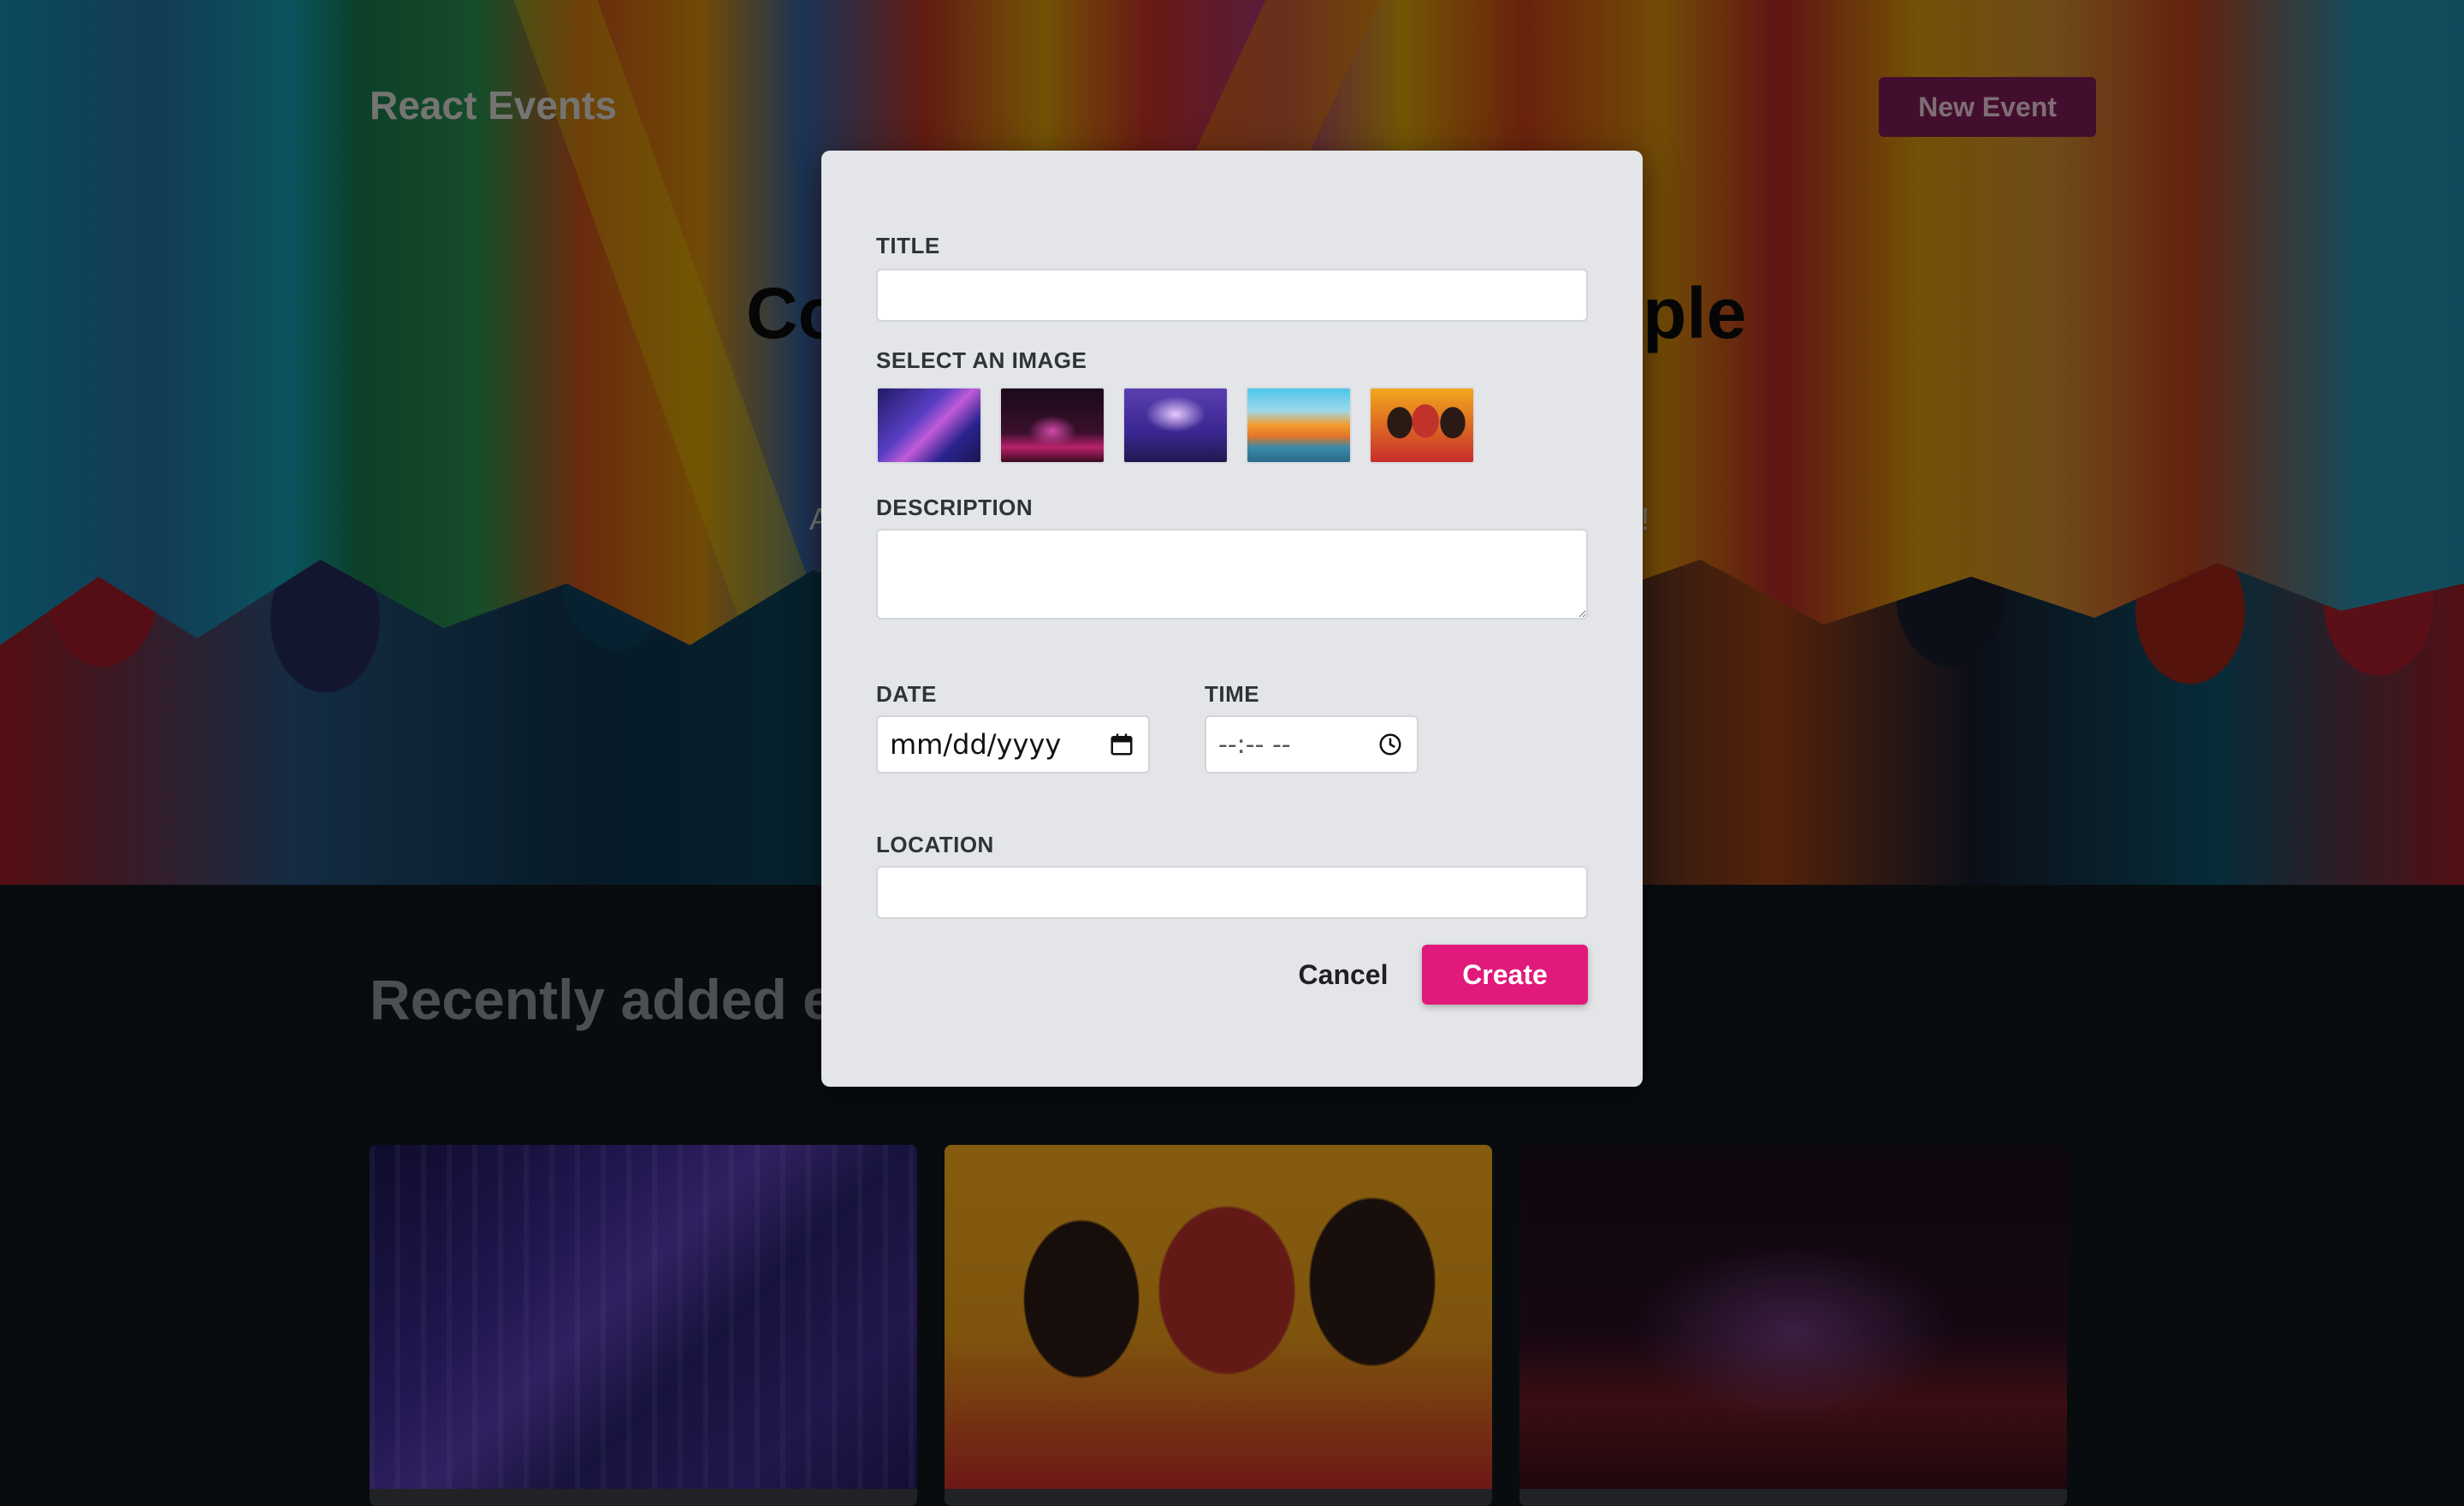 This screenshot has width=2464, height=1506. Describe the element at coordinates (1422, 426) in the screenshot. I see `image-option-women-laptops` at that location.